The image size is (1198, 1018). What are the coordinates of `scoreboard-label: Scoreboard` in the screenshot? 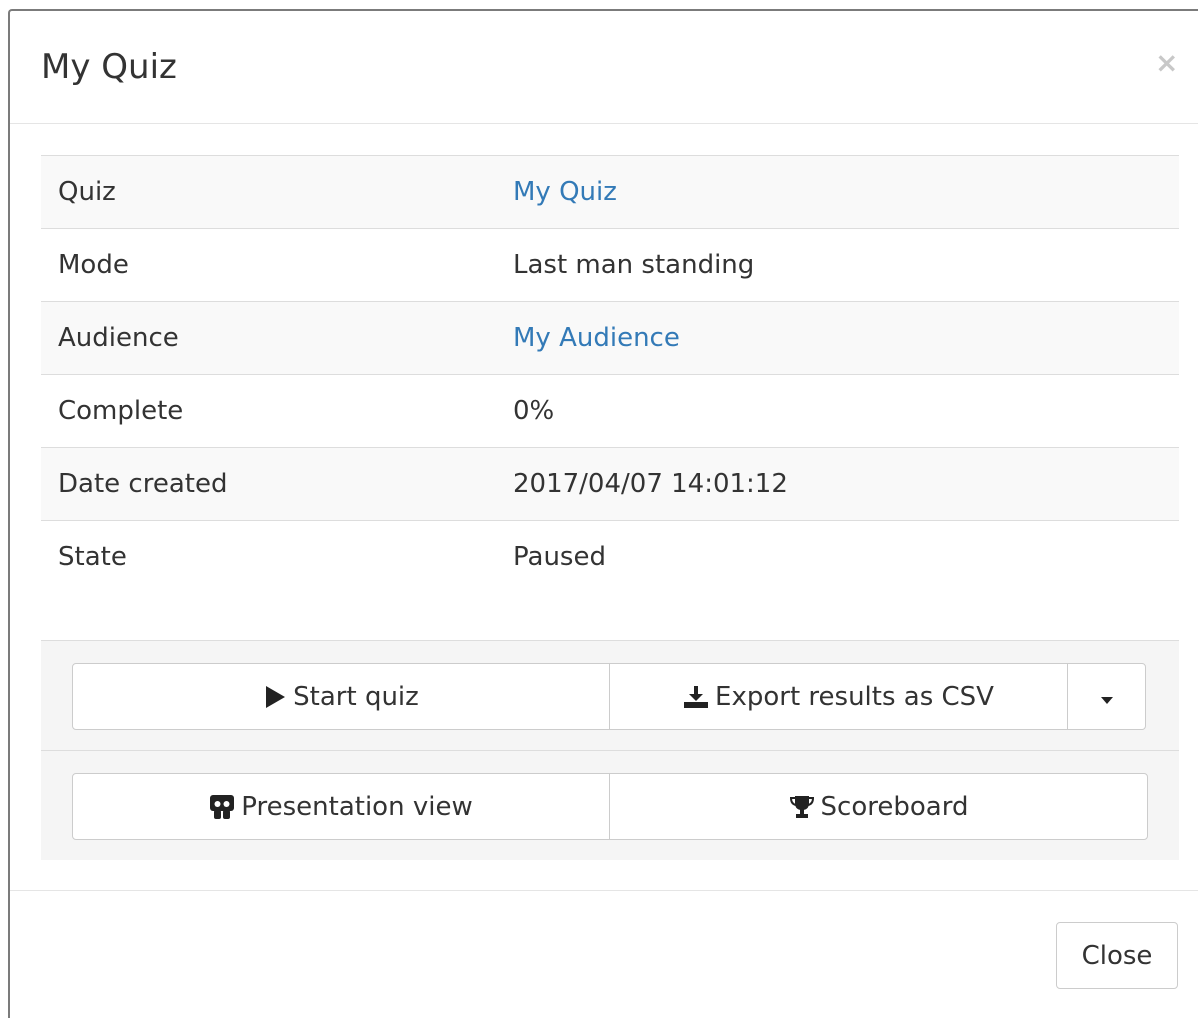 It's located at (894, 806).